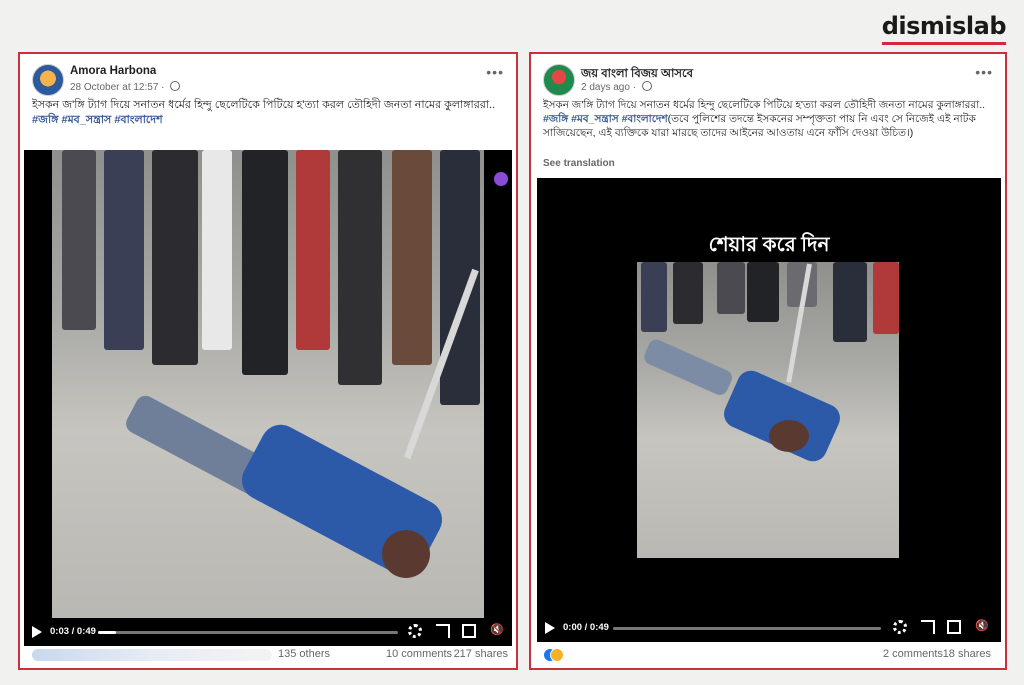  What do you see at coordinates (73, 631) in the screenshot?
I see `video-time: 0:03 / 0:49` at bounding box center [73, 631].